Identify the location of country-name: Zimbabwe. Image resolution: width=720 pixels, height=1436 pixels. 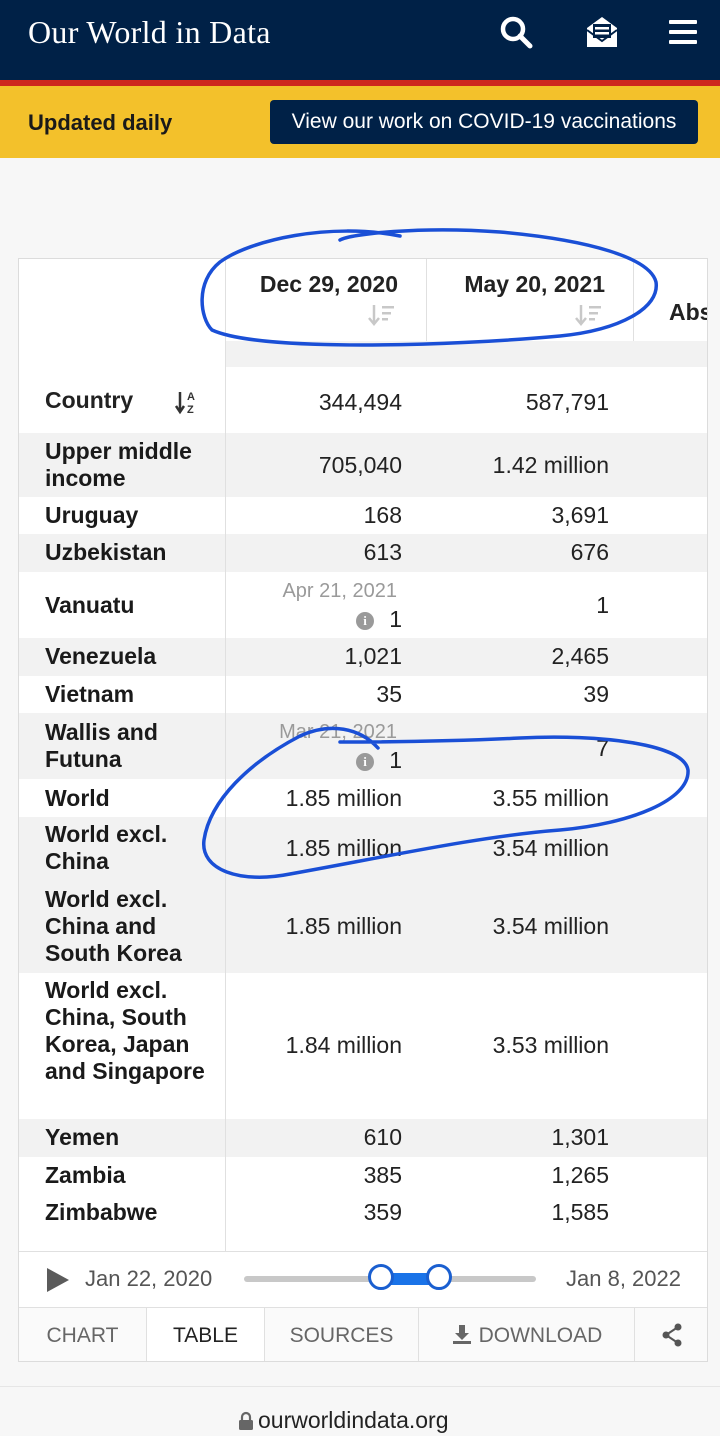
(101, 1212).